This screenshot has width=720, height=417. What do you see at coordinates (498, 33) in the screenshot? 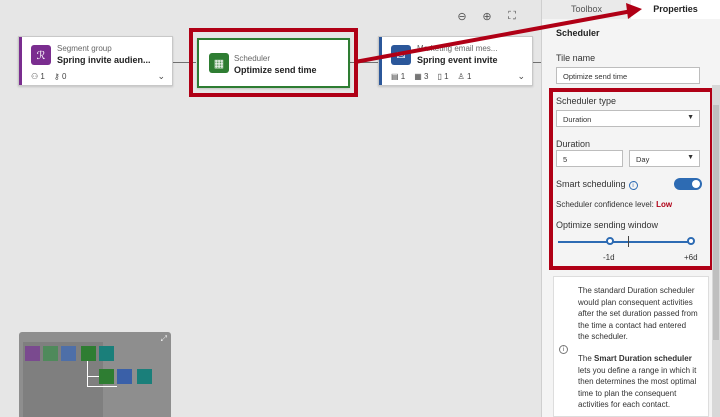
I see `callout-arrow` at bounding box center [498, 33].